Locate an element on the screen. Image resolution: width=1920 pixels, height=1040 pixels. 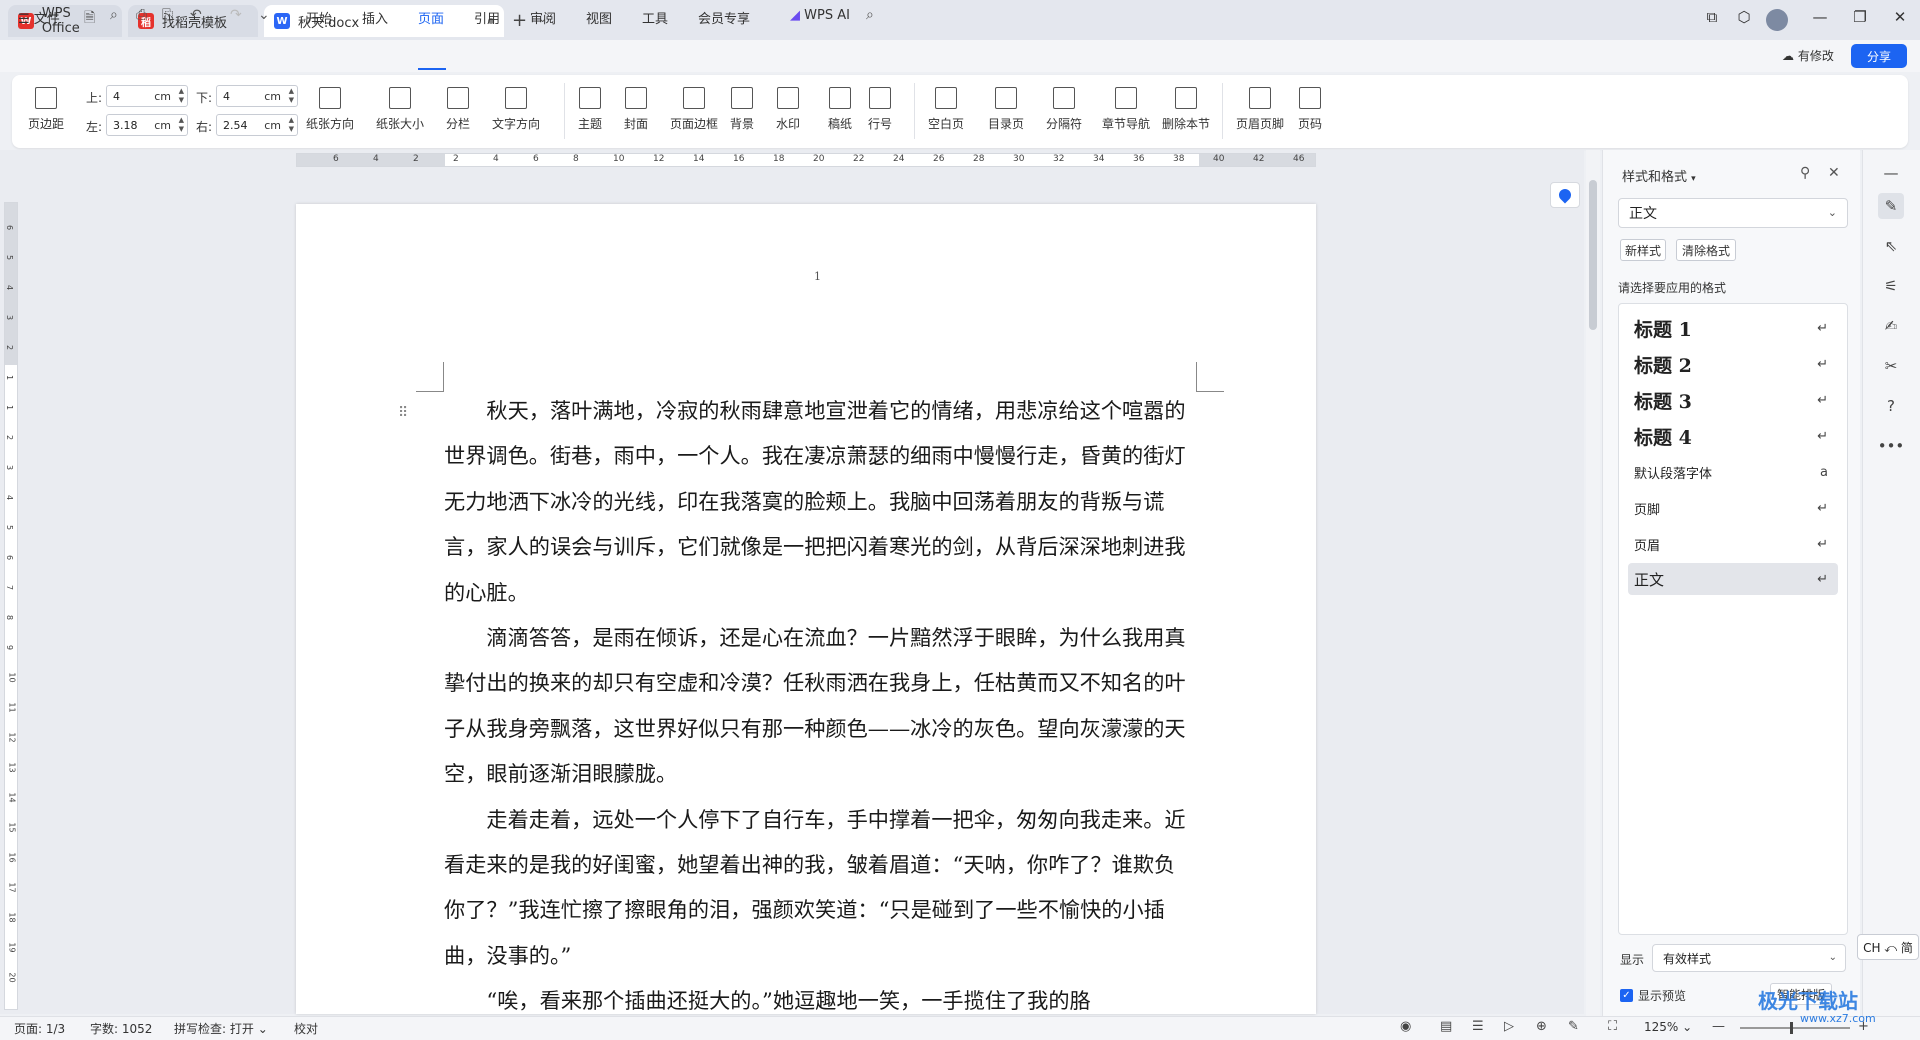
outline-view-icon: ☰ is located at coordinates (1478, 1026).